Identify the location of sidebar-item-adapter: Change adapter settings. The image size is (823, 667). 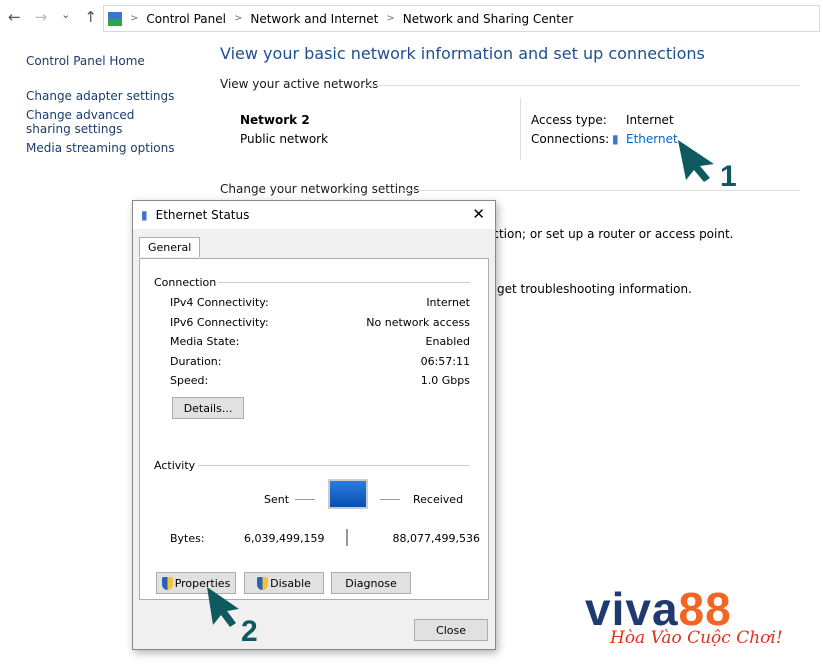
(116, 96).